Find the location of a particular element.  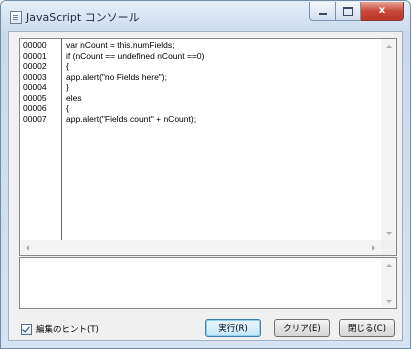

scrollbar-corner is located at coordinates (388, 247).